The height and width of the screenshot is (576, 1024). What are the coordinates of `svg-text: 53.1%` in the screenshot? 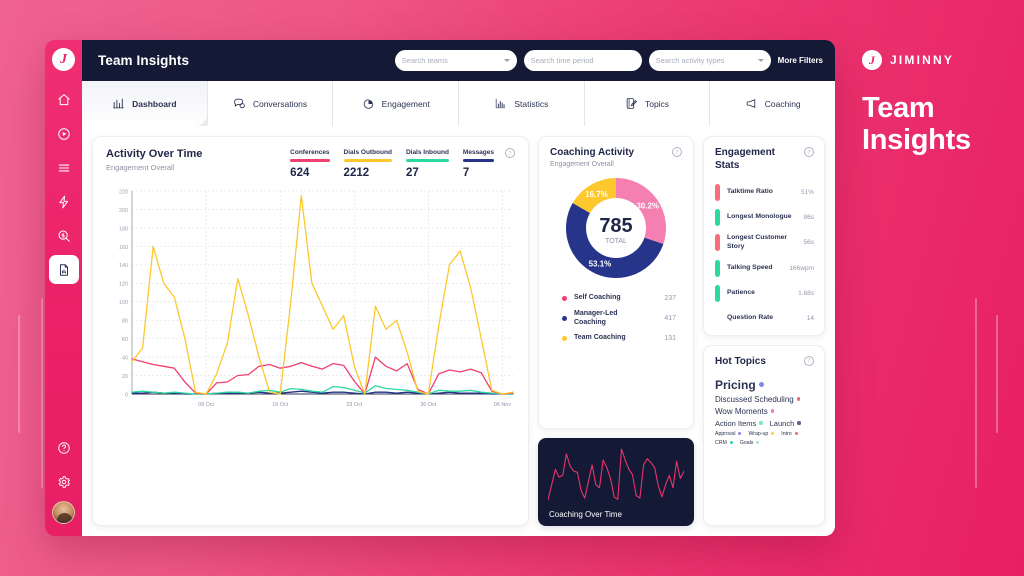 It's located at (600, 264).